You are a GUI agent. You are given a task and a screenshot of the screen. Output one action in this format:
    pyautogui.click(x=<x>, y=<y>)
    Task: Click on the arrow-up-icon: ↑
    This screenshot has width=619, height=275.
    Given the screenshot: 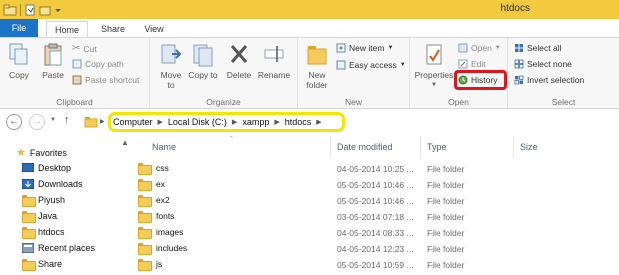 What is the action you would take?
    pyautogui.click(x=67, y=120)
    